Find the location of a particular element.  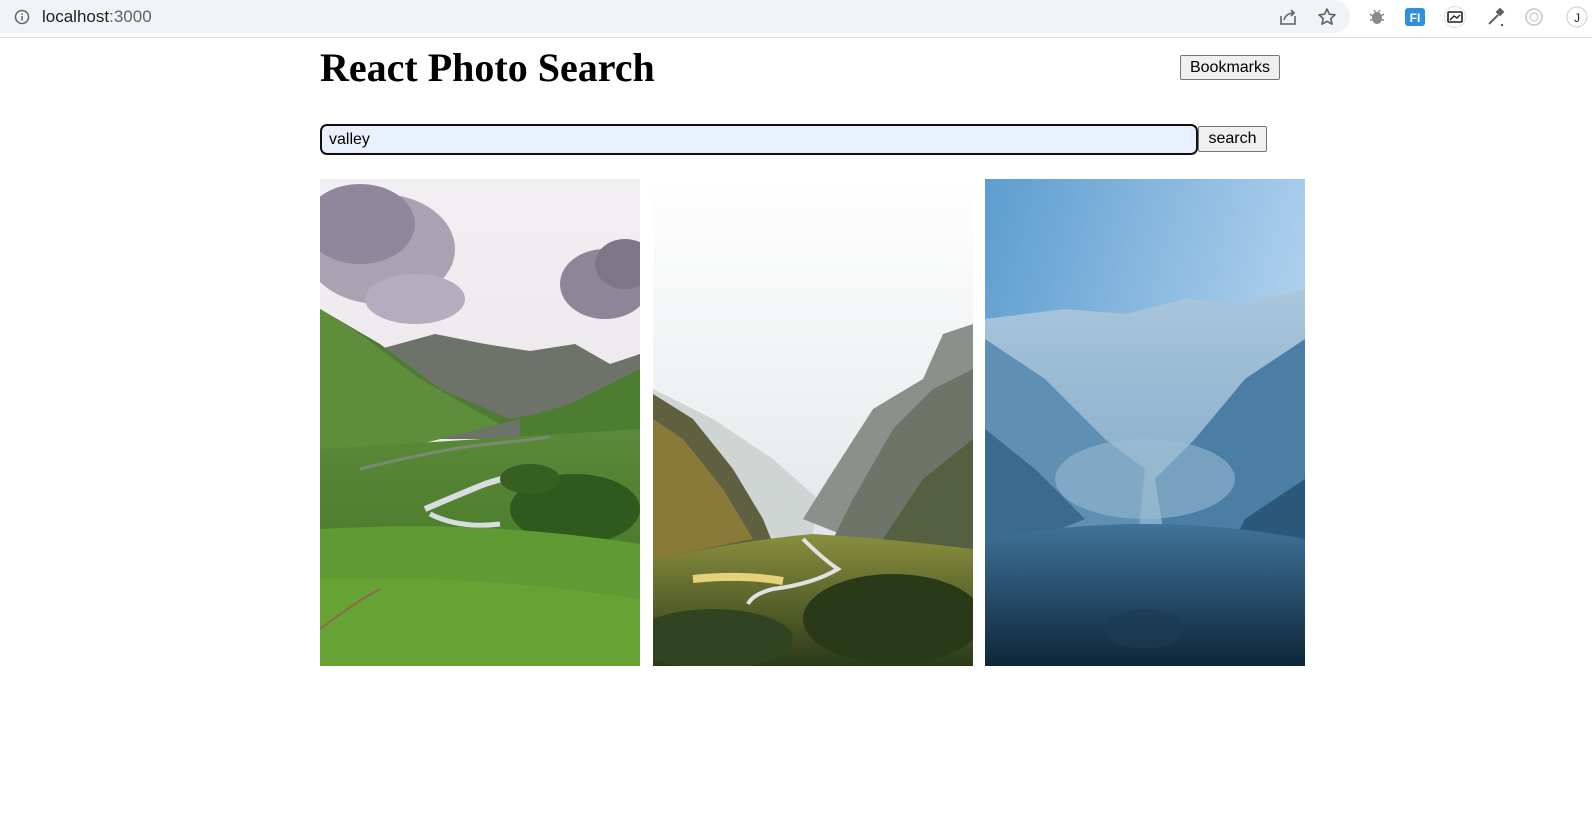

fi-extension-icon: FI is located at coordinates (1415, 17).